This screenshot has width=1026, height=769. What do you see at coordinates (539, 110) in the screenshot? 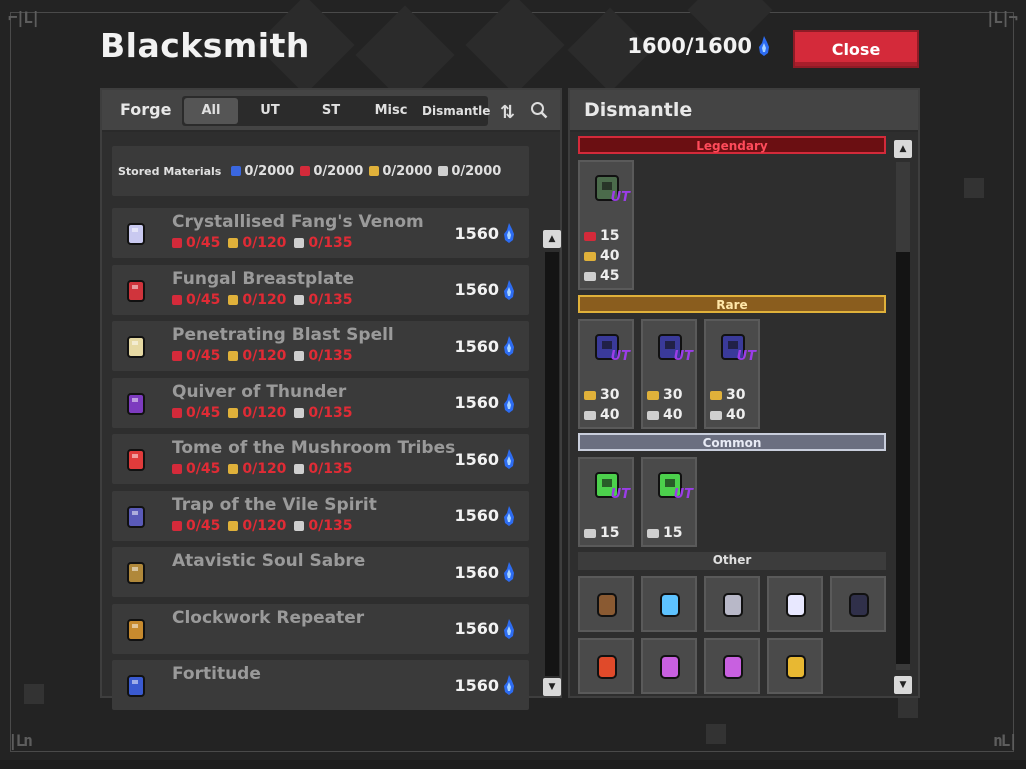
I see `search-icon` at bounding box center [539, 110].